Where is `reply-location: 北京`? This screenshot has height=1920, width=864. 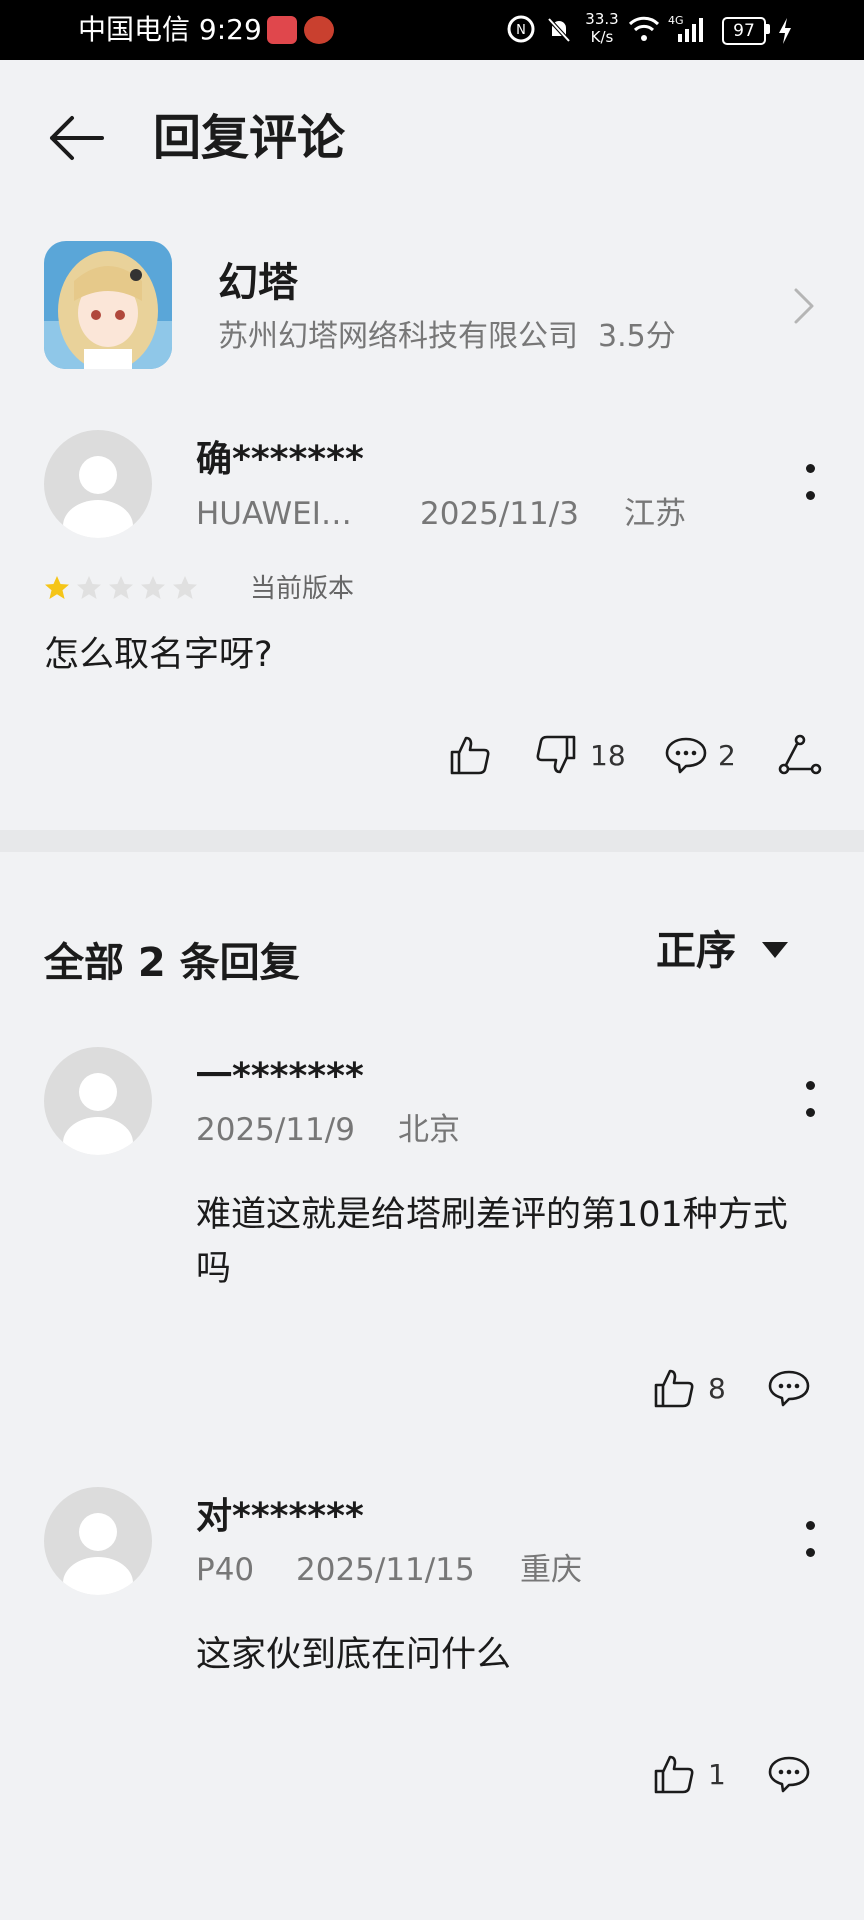
reply-location: 北京 is located at coordinates (429, 1130).